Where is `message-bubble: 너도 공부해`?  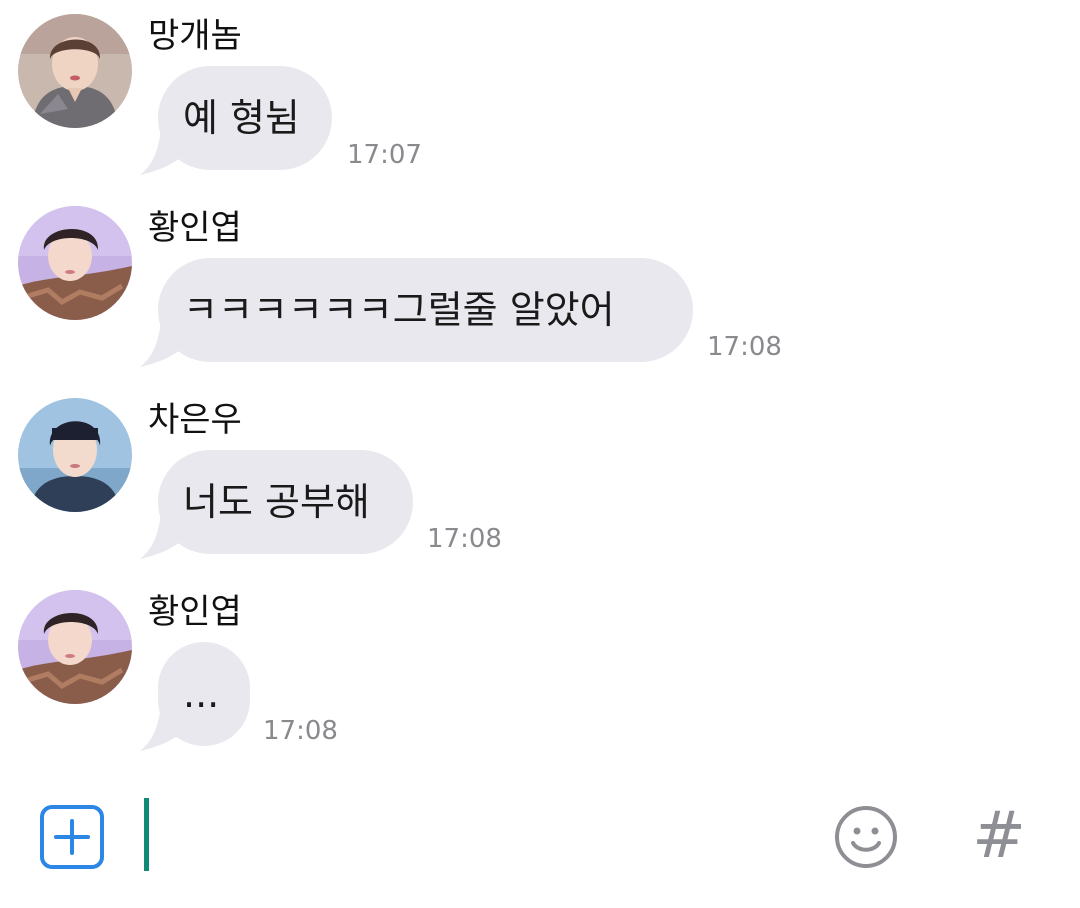
message-bubble: 너도 공부해 is located at coordinates (285, 502).